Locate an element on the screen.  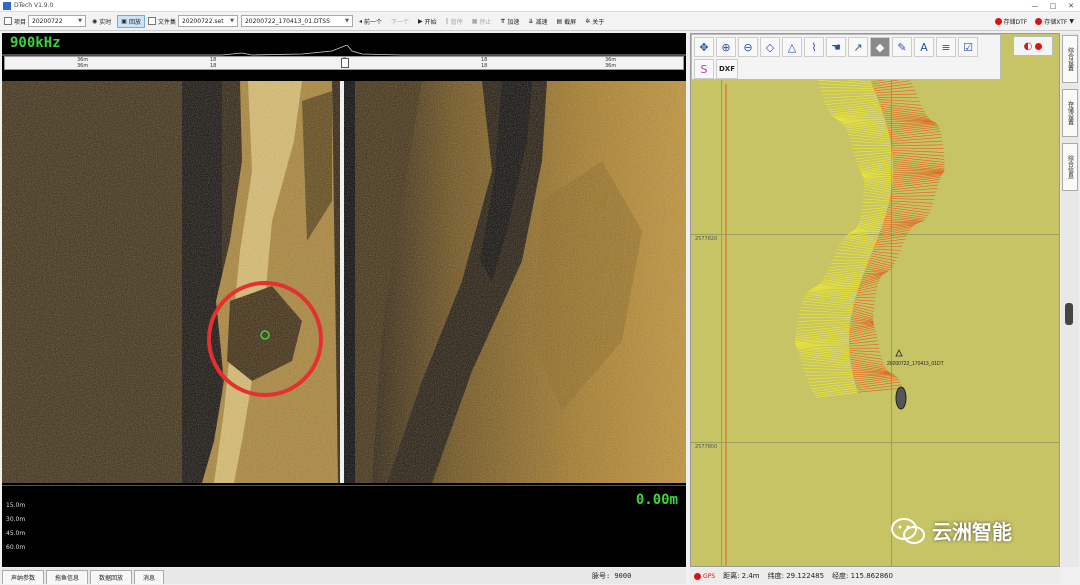
pause-button: ‖ 暂停 is located at coordinates (454, 21).